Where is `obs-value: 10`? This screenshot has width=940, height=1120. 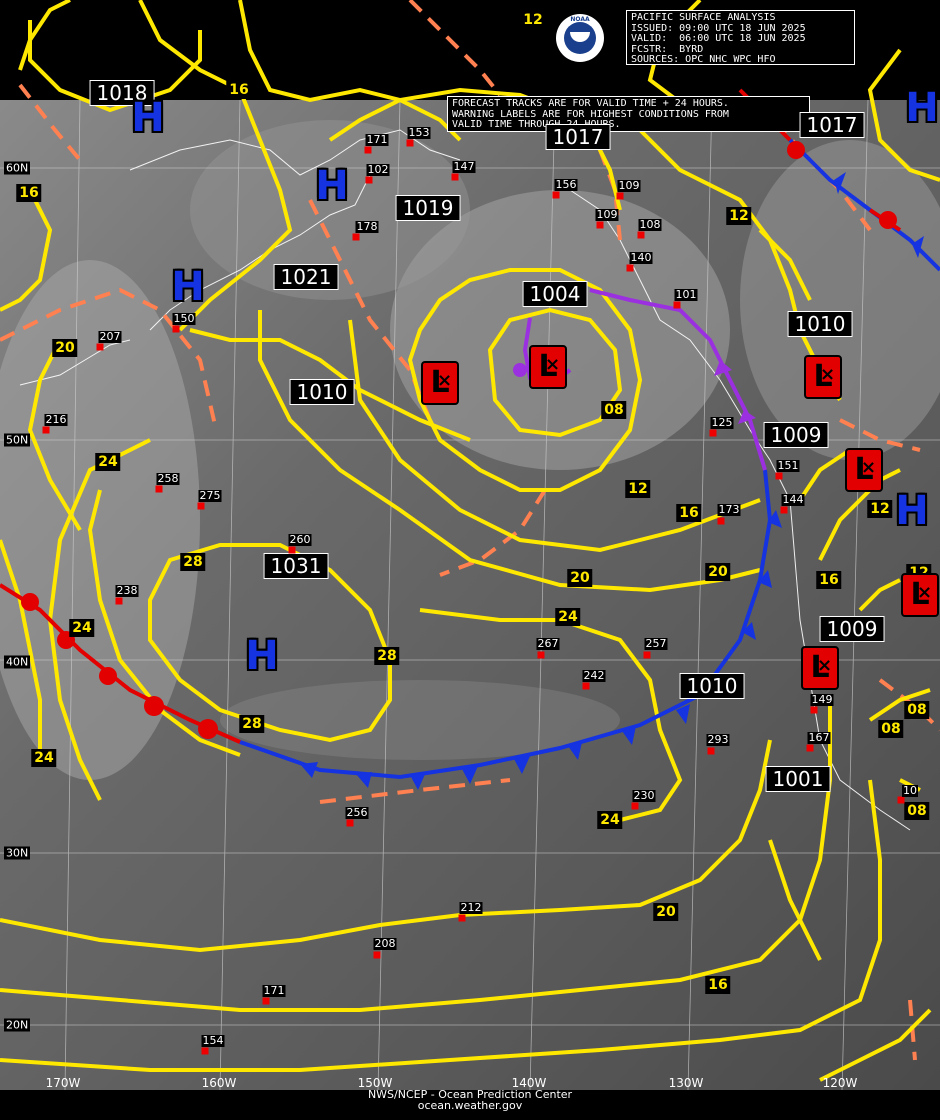
obs-value: 10 is located at coordinates (910, 790).